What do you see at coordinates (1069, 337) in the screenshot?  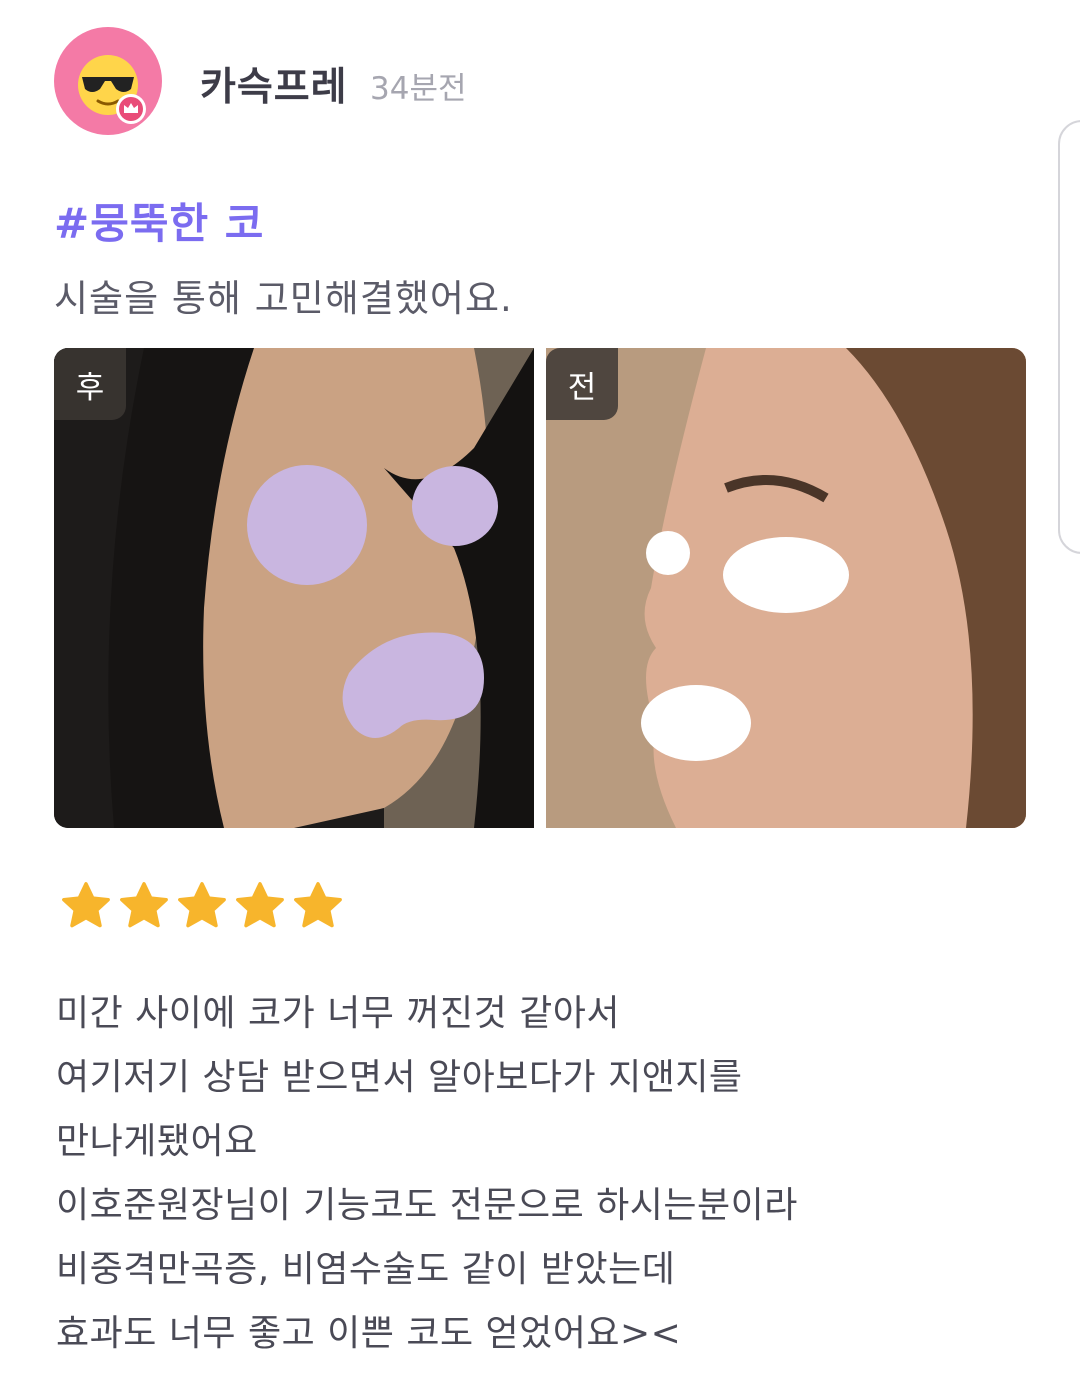 I see `side-panel-edge` at bounding box center [1069, 337].